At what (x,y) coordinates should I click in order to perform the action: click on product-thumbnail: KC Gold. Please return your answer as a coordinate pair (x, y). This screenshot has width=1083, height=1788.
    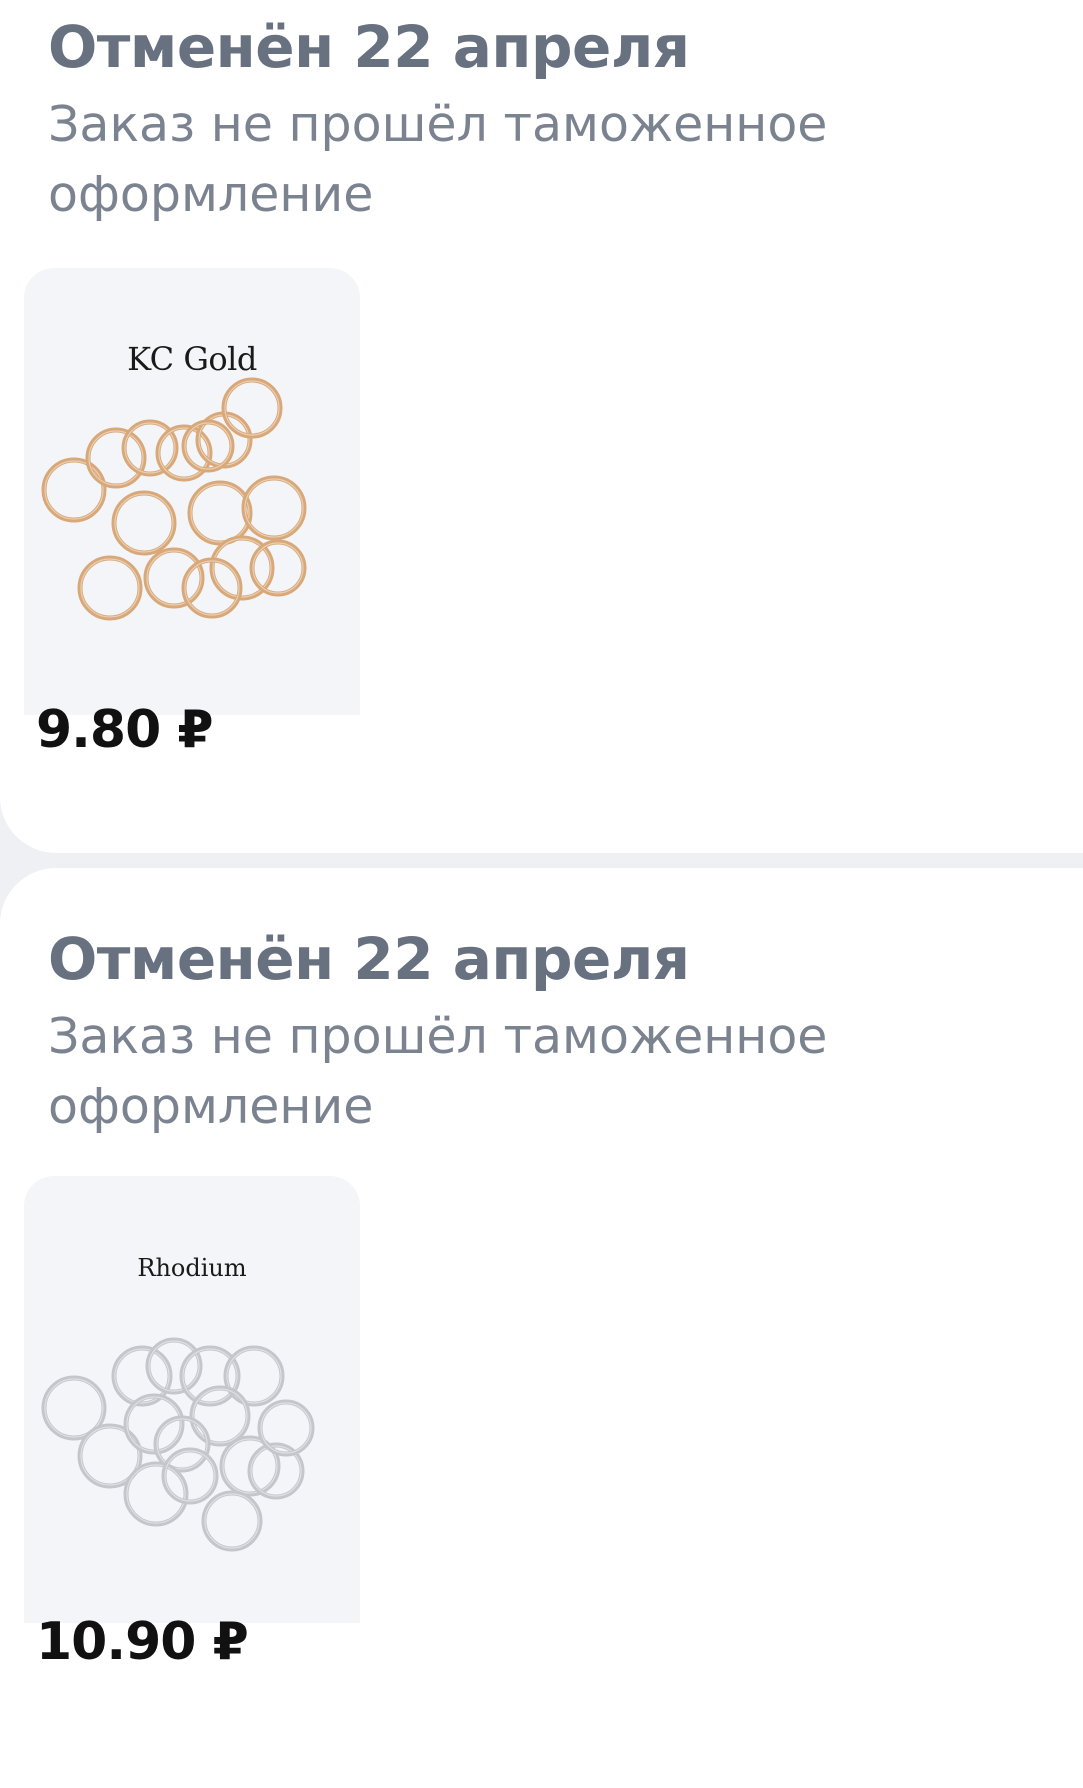
    Looking at the image, I should click on (192, 491).